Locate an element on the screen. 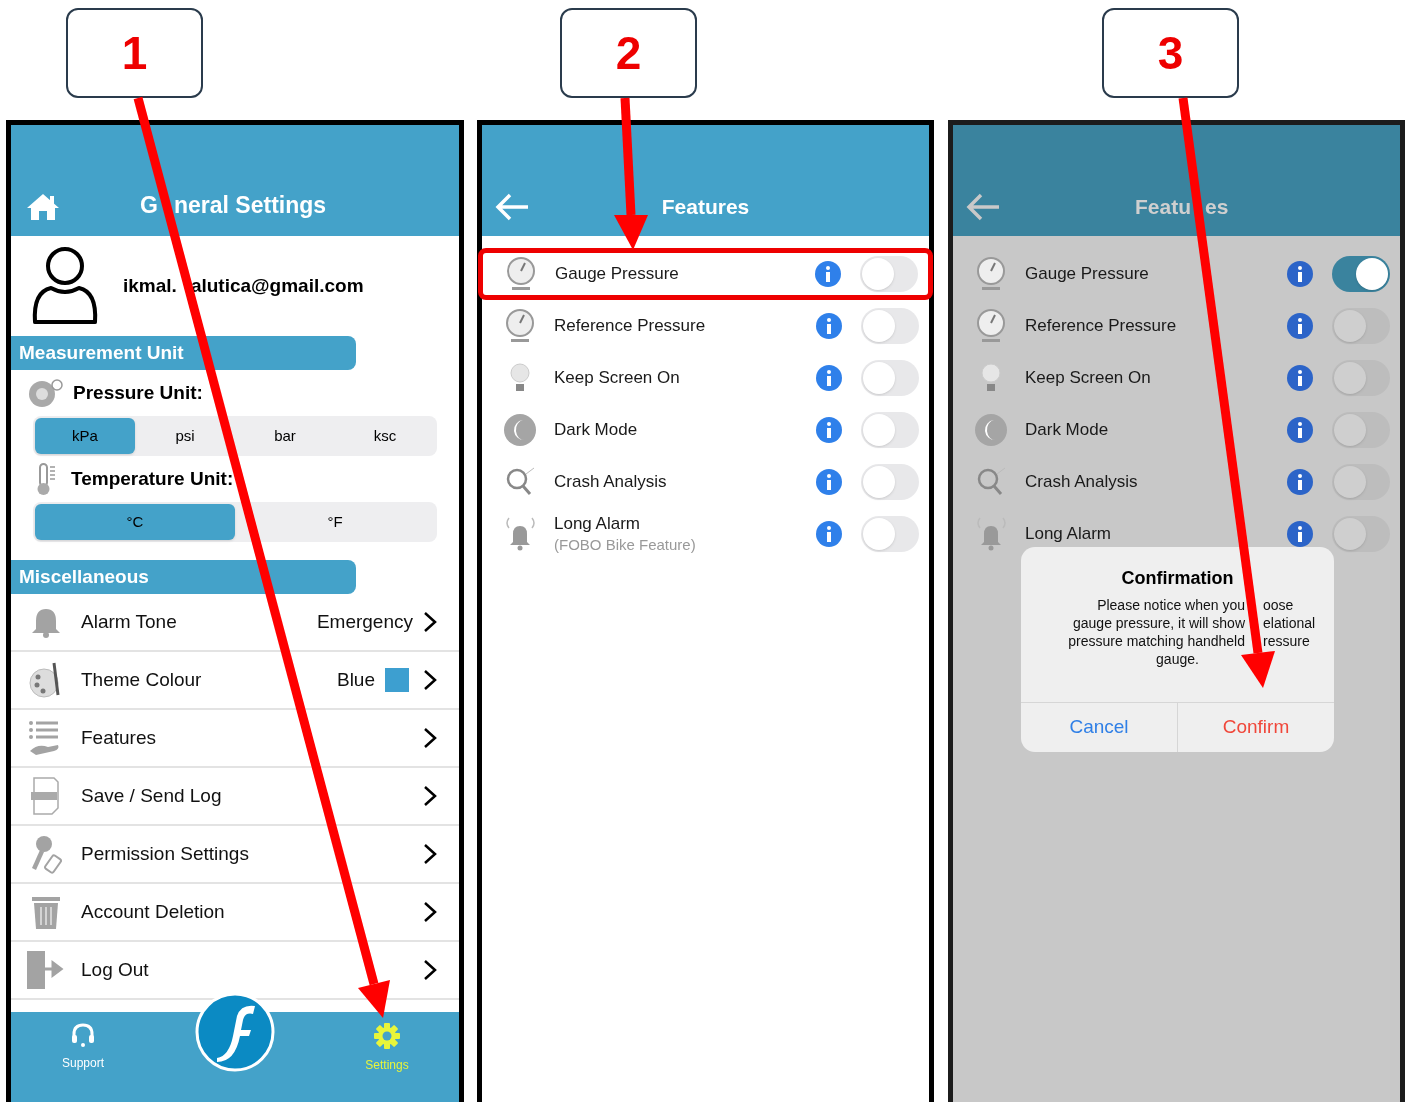 The image size is (1410, 1102). dialog-message: gauge. is located at coordinates (1177, 659).